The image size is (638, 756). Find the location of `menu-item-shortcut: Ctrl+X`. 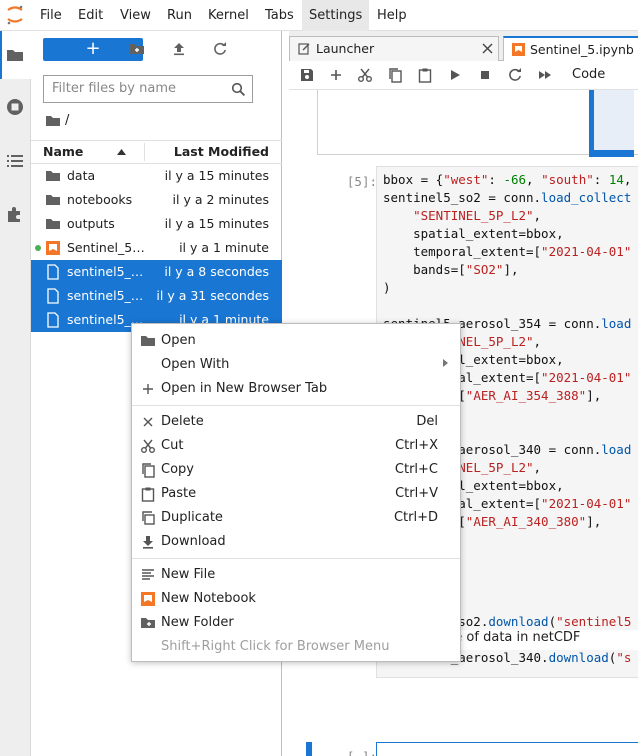

menu-item-shortcut: Ctrl+X is located at coordinates (416, 445).